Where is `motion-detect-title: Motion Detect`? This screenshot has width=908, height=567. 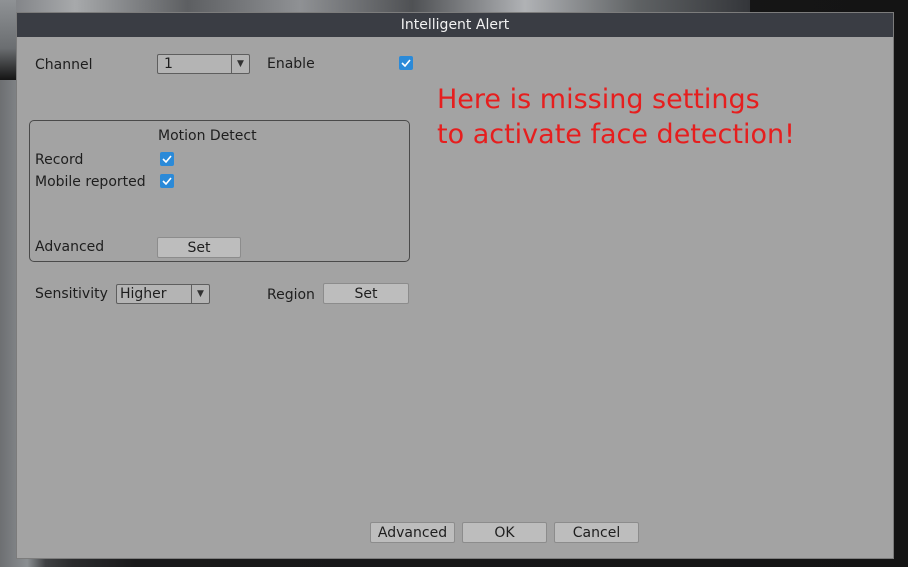
motion-detect-title: Motion Detect is located at coordinates (207, 136).